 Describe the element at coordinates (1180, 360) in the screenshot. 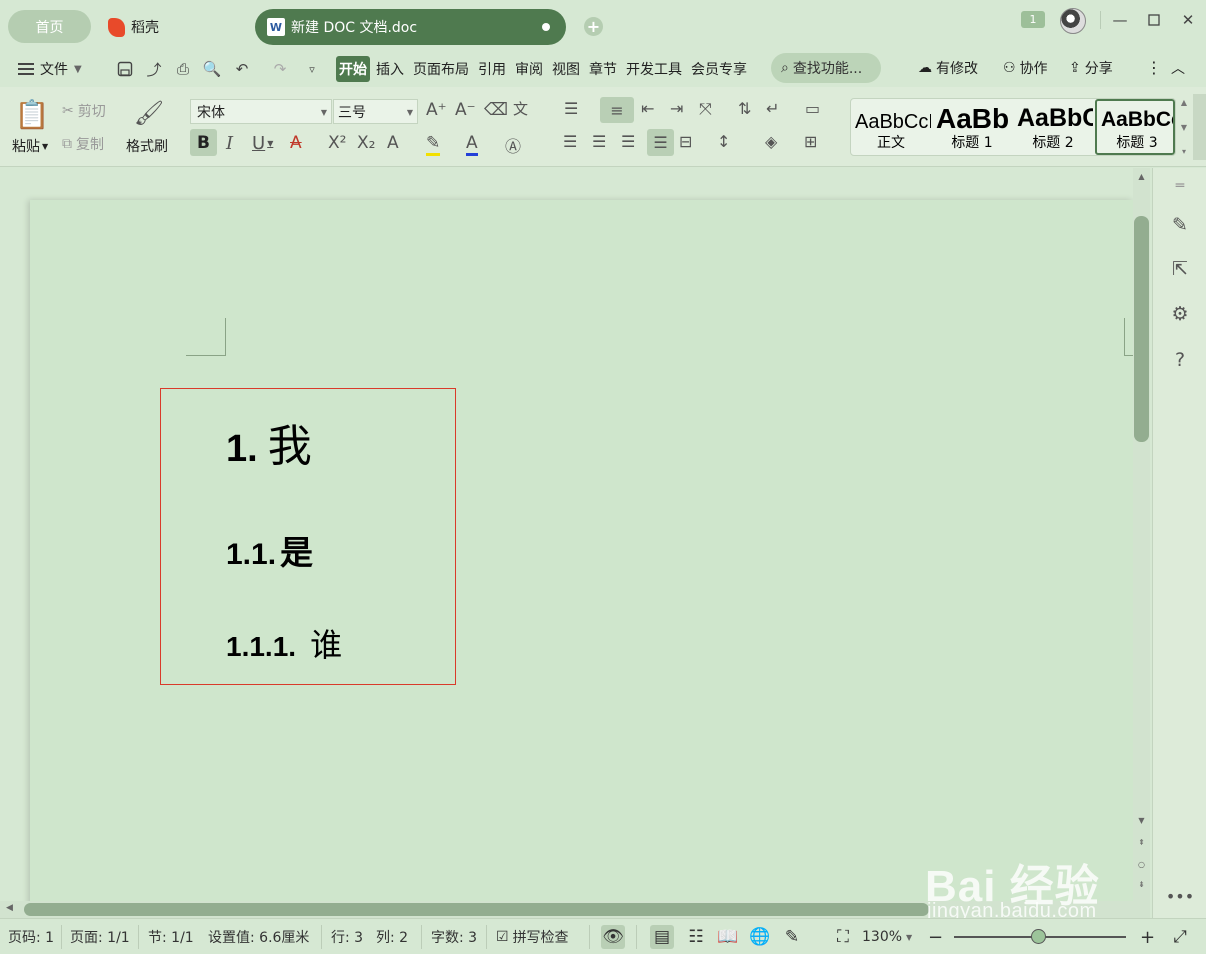

I see `help-icon: ?` at that location.